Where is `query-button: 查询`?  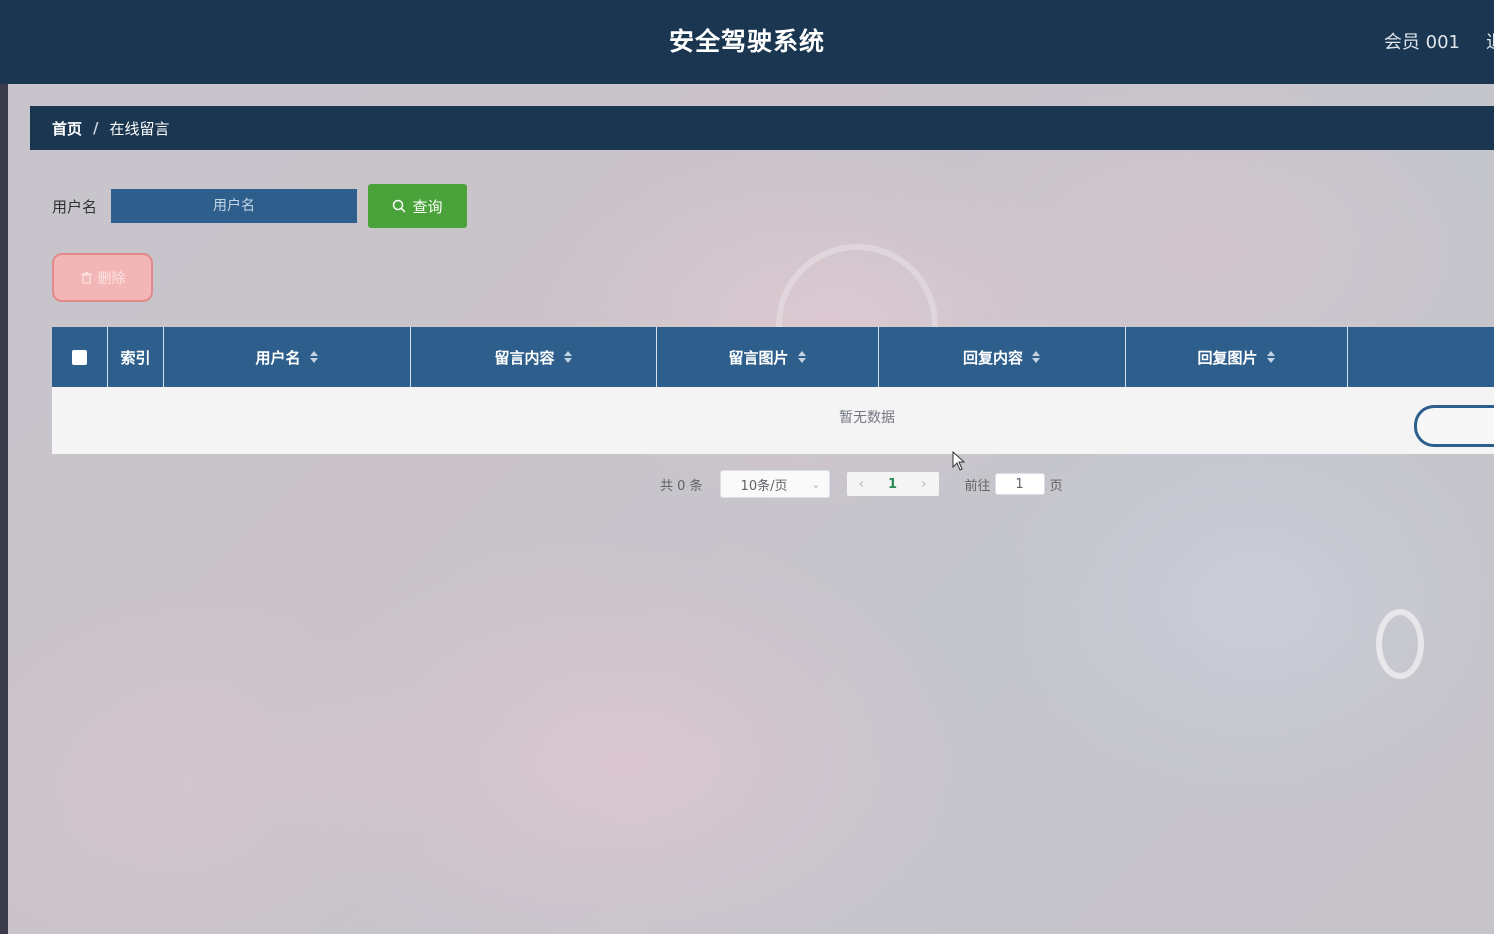
query-button: 查询 is located at coordinates (417, 206).